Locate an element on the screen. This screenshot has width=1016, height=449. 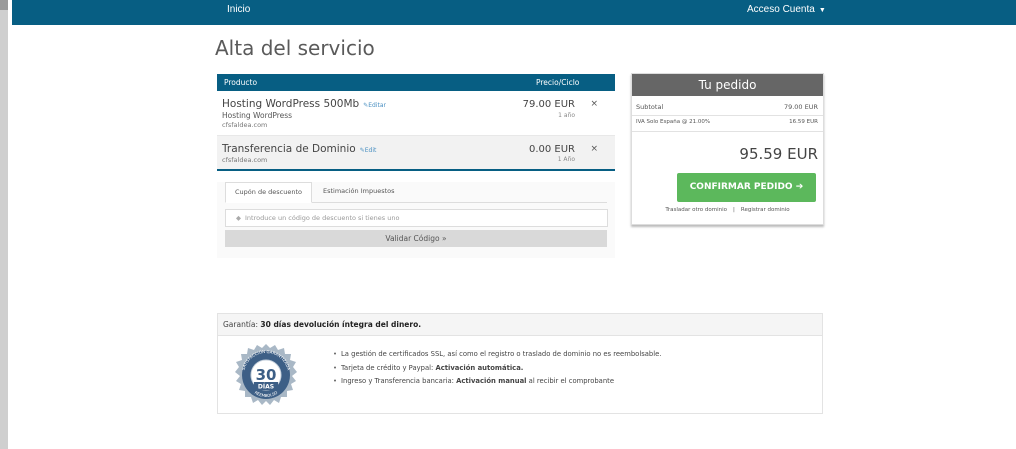
nav-home-link: Inicio is located at coordinates (238, 9).